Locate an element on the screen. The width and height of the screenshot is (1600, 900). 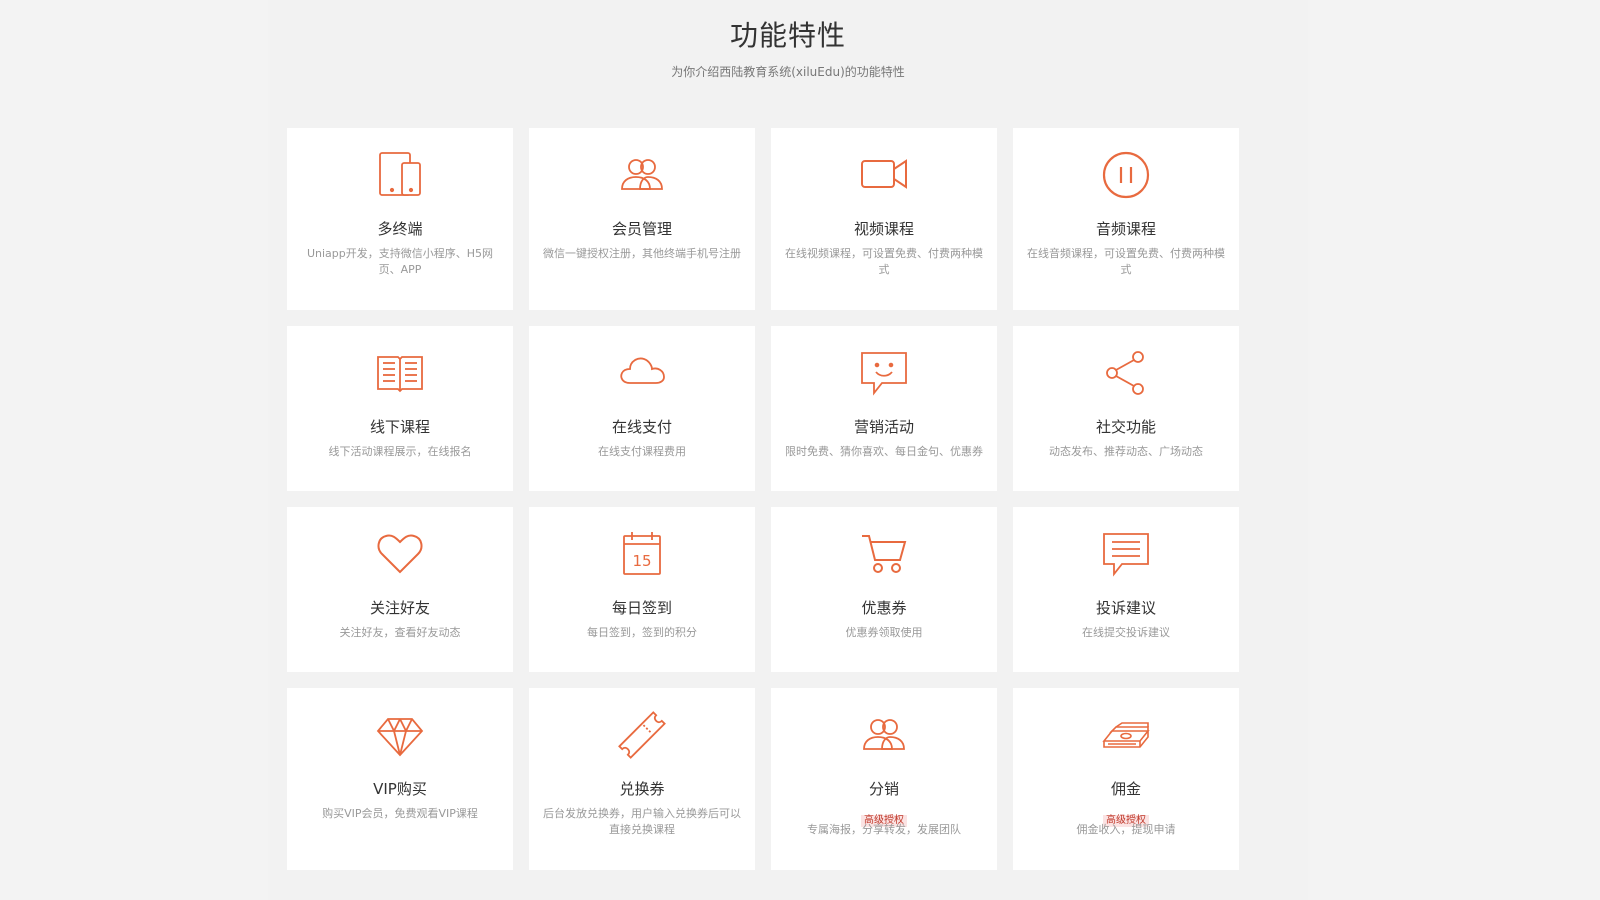
feature-name: 多终端 is located at coordinates (400, 229).